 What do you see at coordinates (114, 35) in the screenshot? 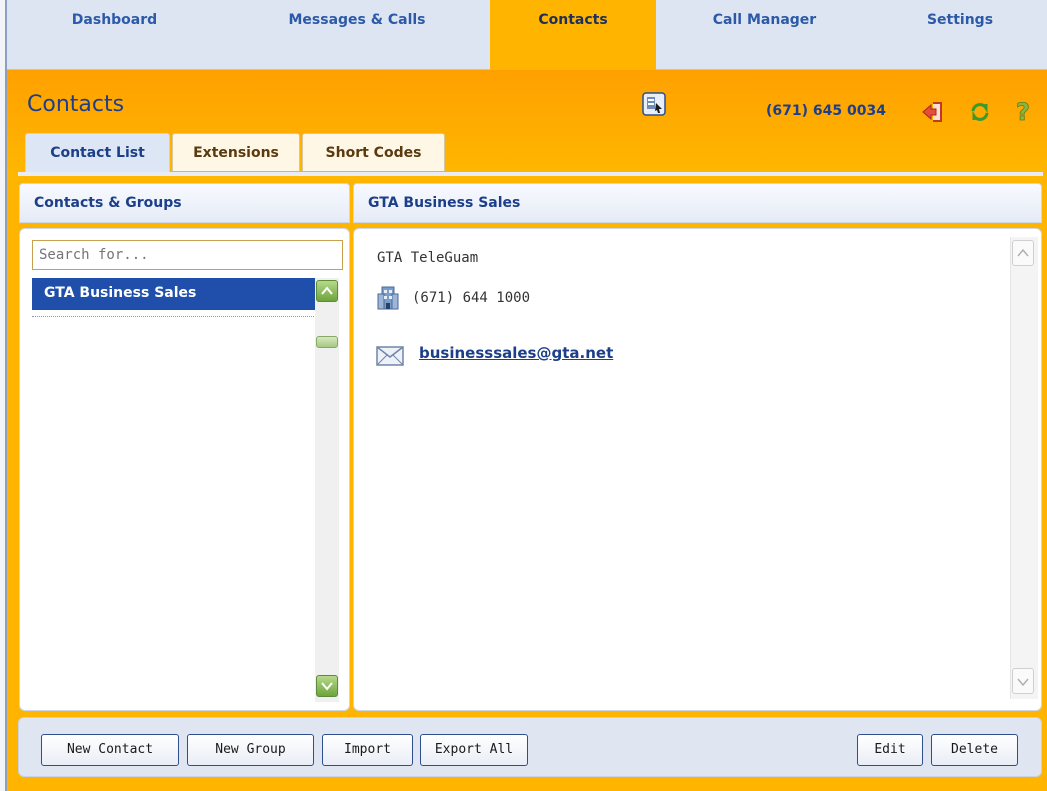
I see `nav-tab-dashboard: Dashboard` at bounding box center [114, 35].